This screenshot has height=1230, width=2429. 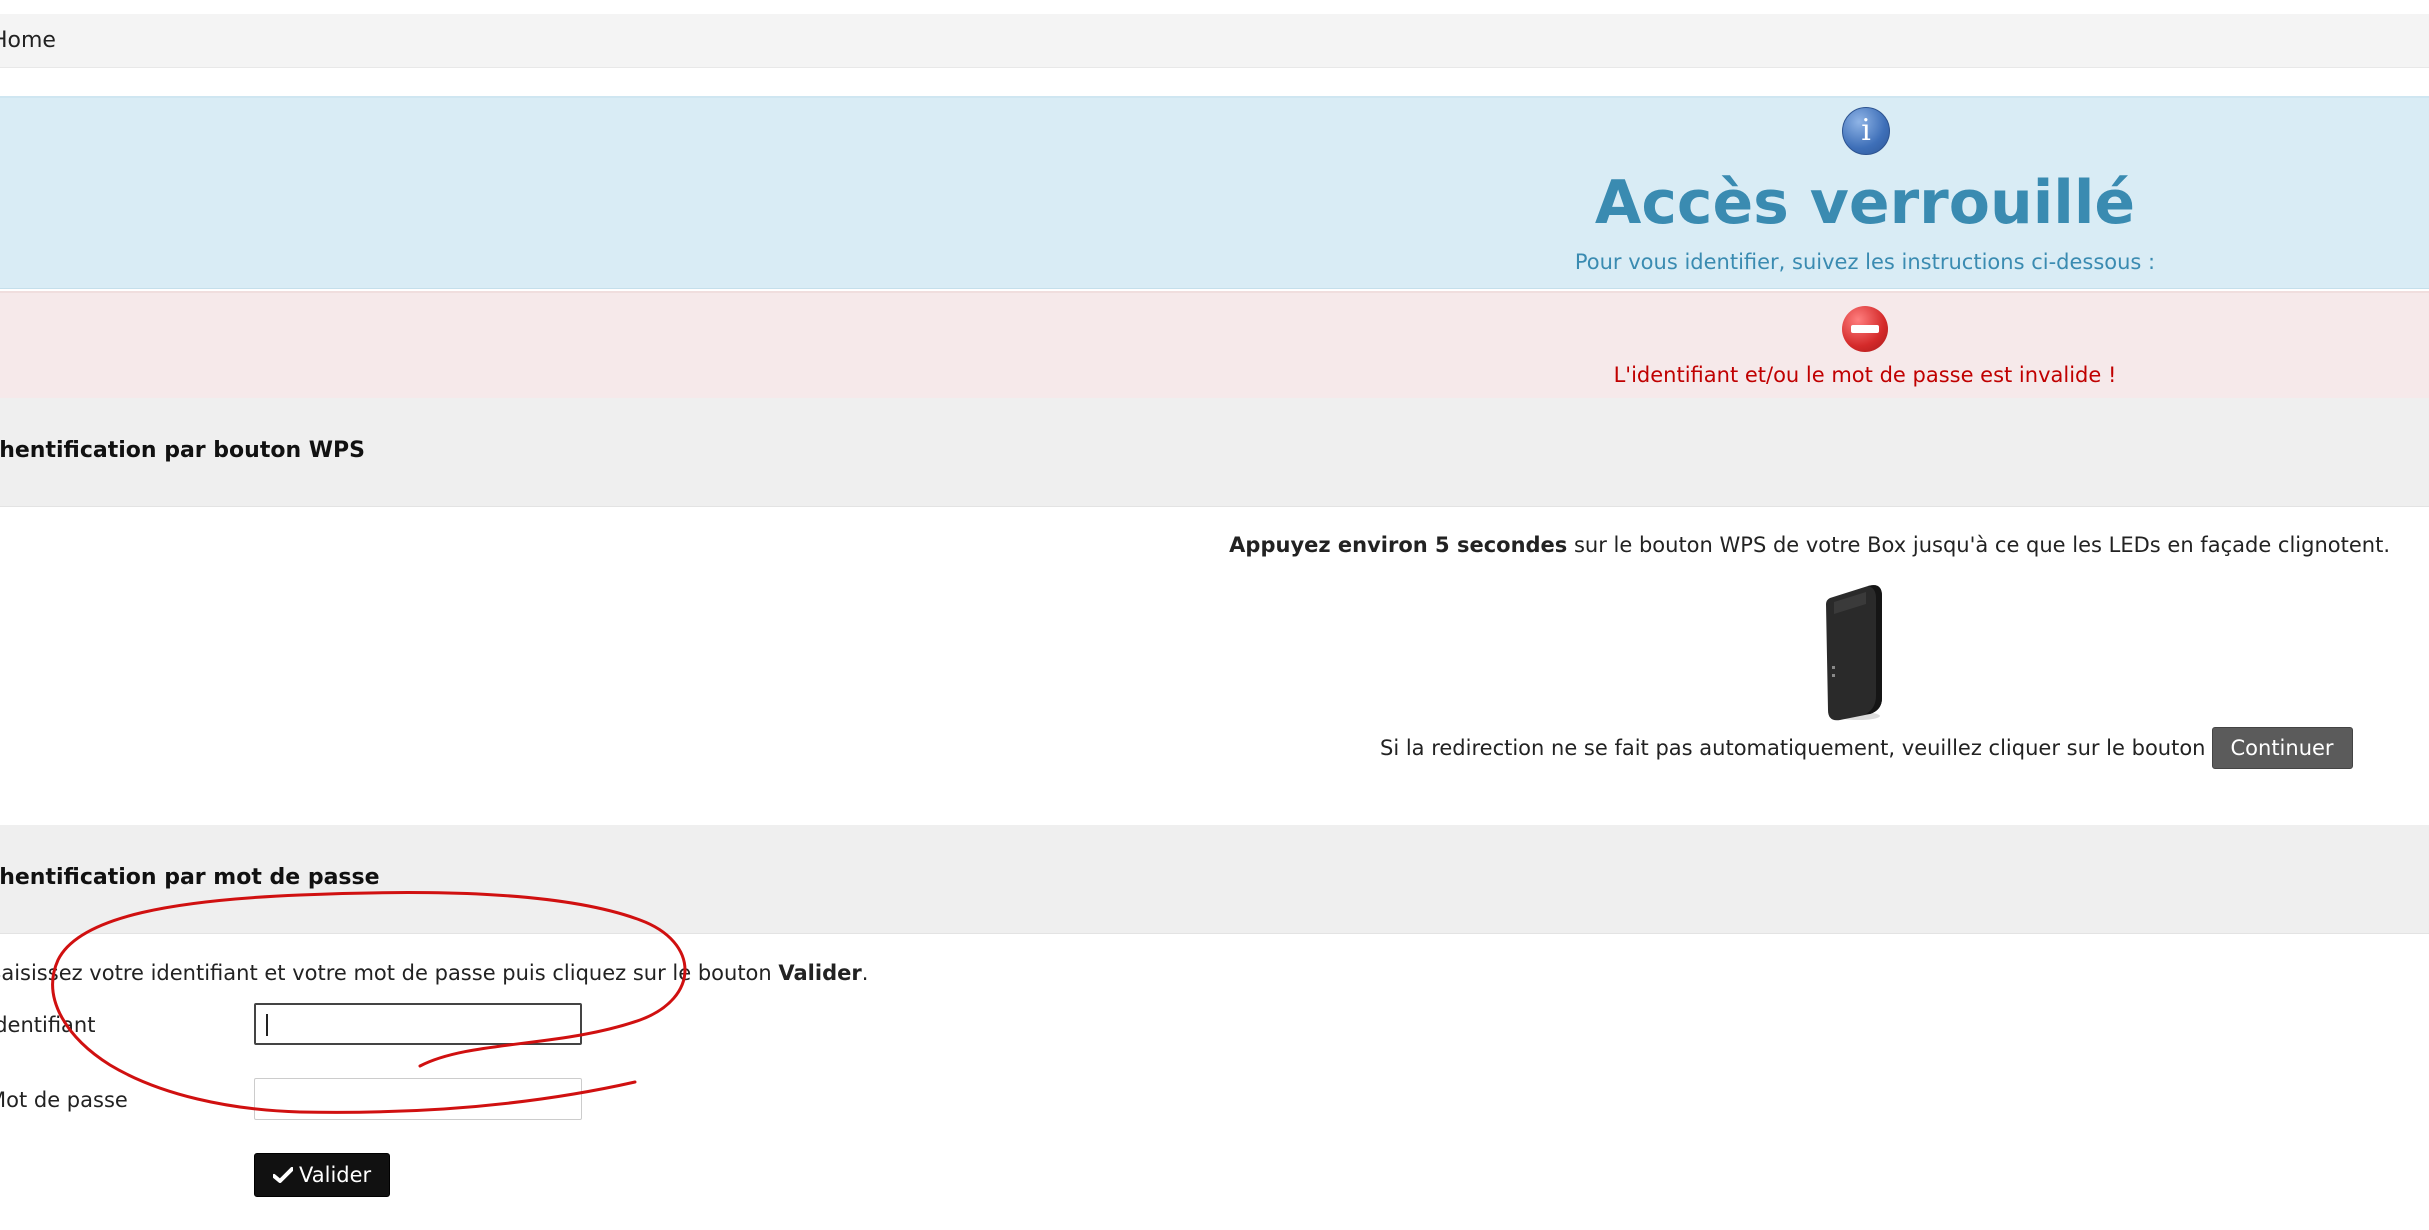 I want to click on check-icon, so click(x=283, y=1175).